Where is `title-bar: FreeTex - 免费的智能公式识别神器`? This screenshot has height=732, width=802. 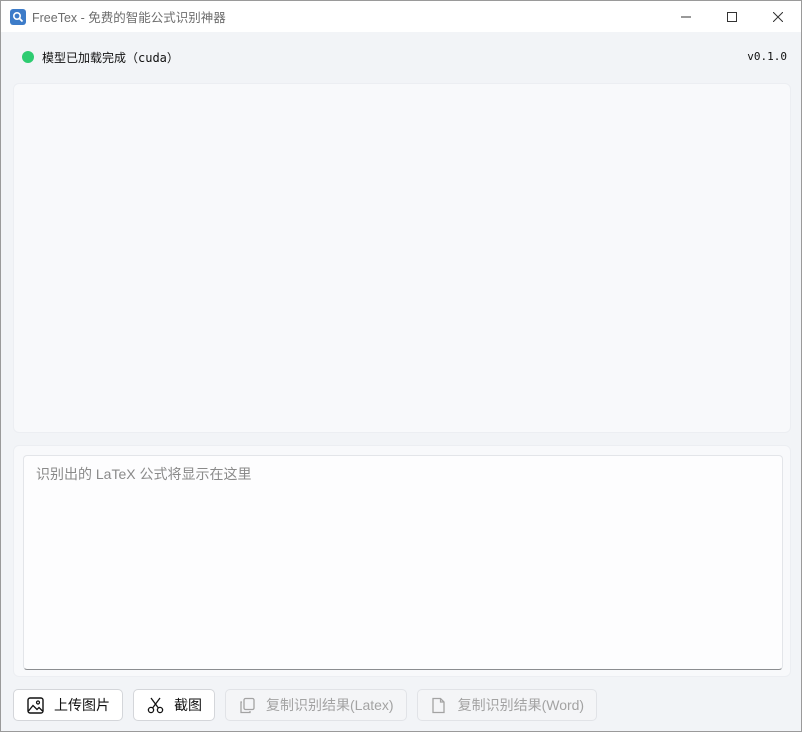
title-bar: FreeTex - 免费的智能公式识别神器 is located at coordinates (401, 16).